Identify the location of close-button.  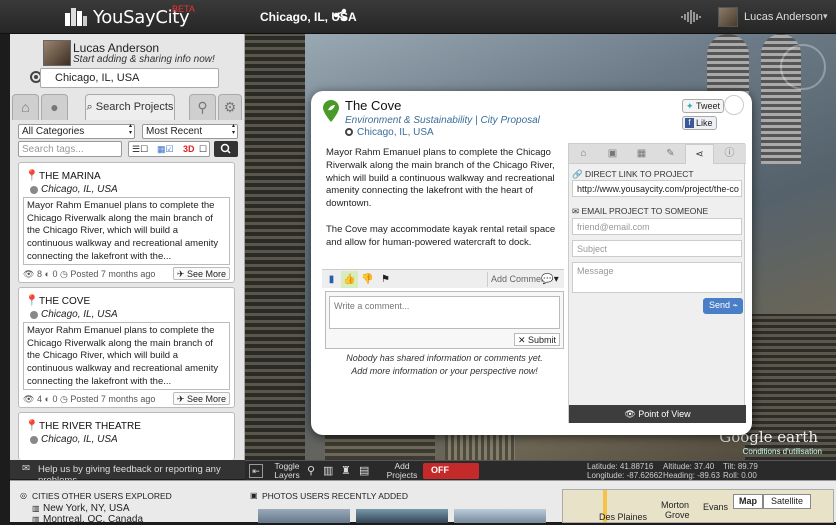
(734, 105).